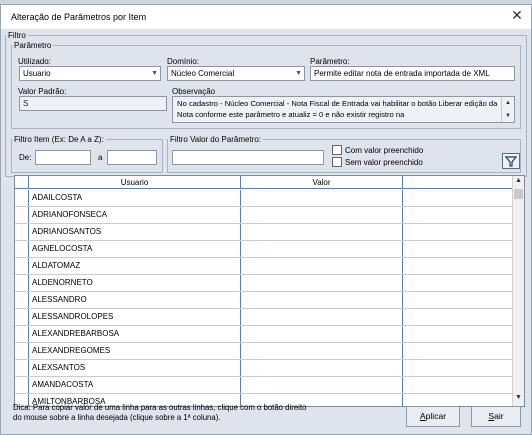  Describe the element at coordinates (215, 139) in the screenshot. I see `filtro-valor-legend: Filtro Valor do Parâmetro:` at that location.